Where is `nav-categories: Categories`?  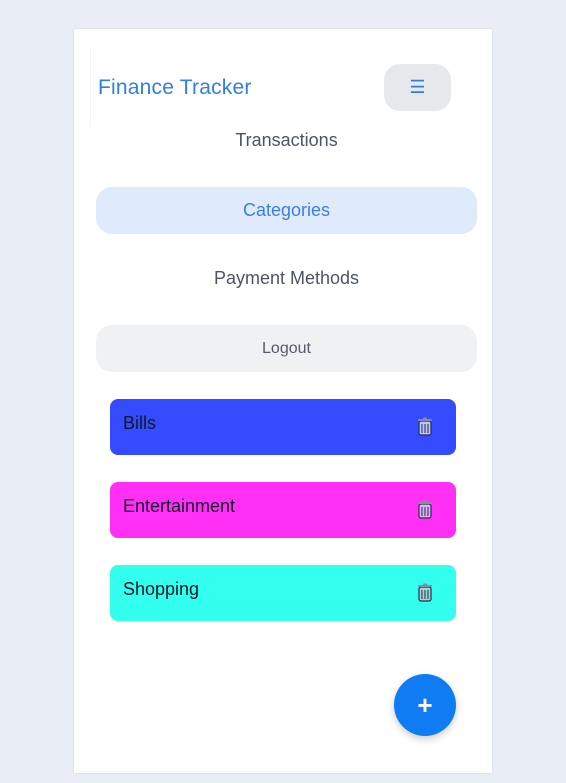
nav-categories: Categories is located at coordinates (286, 210).